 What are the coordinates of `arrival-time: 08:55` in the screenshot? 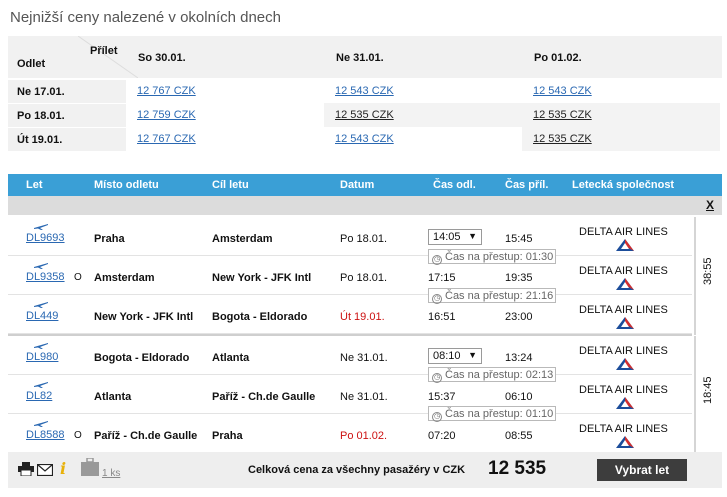 It's located at (519, 436).